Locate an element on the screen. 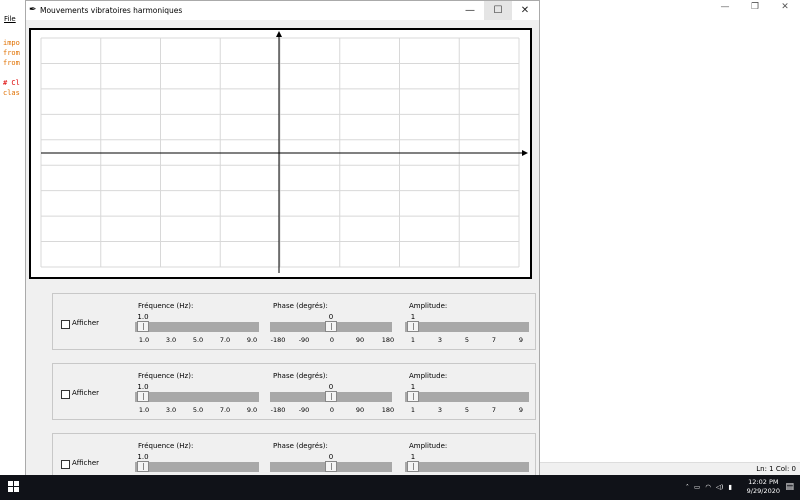 This screenshot has height=500, width=800. tray-icons: ˄ ▭ ◠ ◁) ▮ is located at coordinates (709, 487).